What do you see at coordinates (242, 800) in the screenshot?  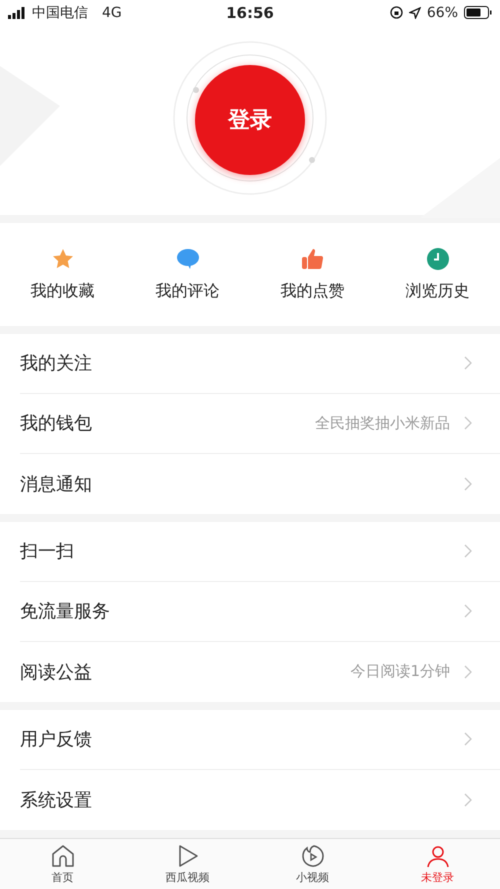 I see `menu-item-label: 系统设置` at bounding box center [242, 800].